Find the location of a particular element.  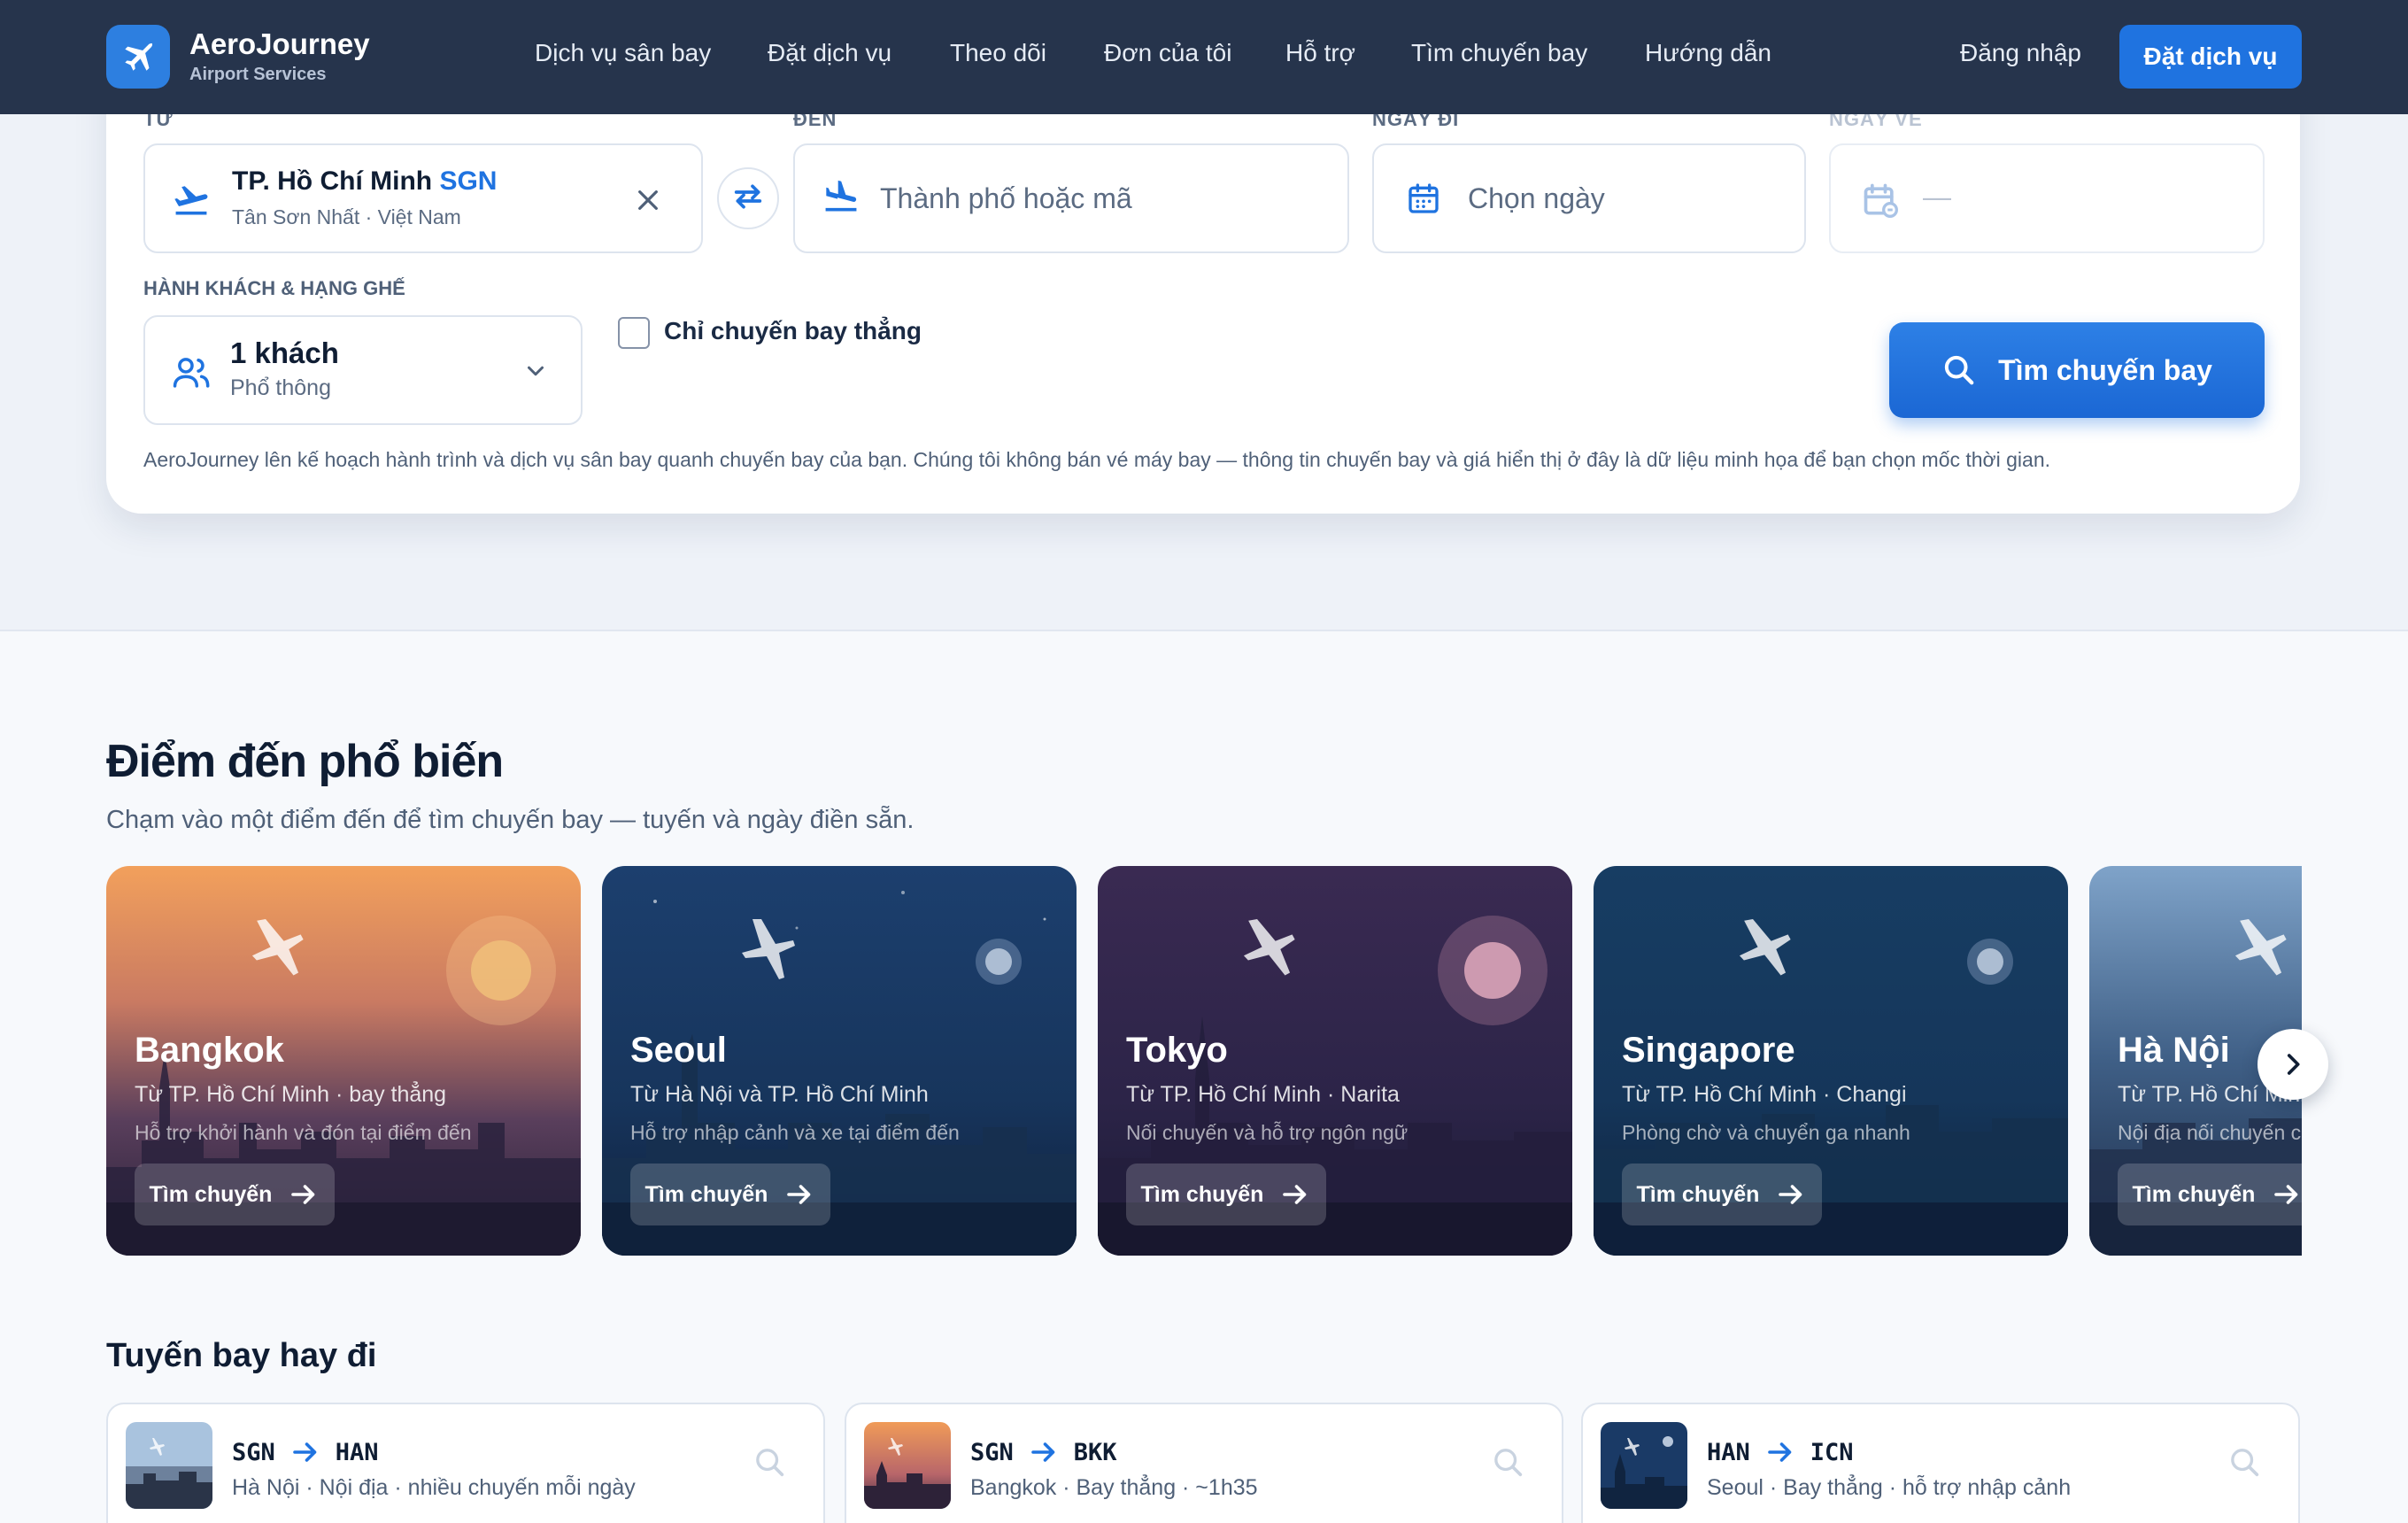

book-service-button: Đặt dịch vụ is located at coordinates (2210, 57).